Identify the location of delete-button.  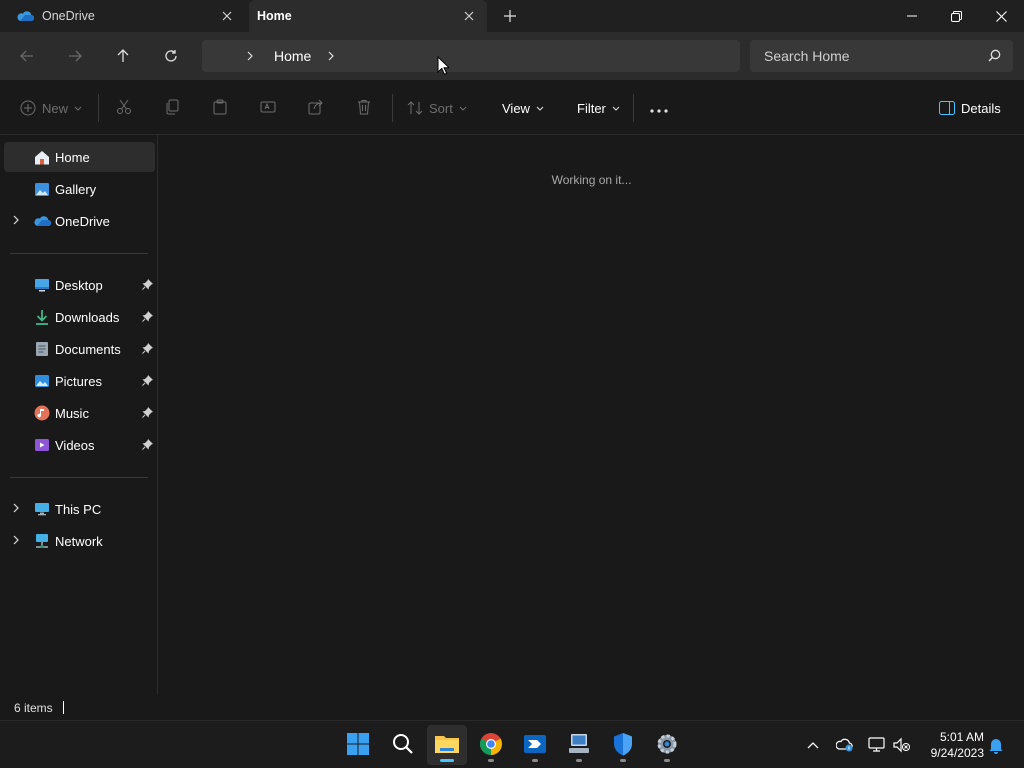
(364, 108).